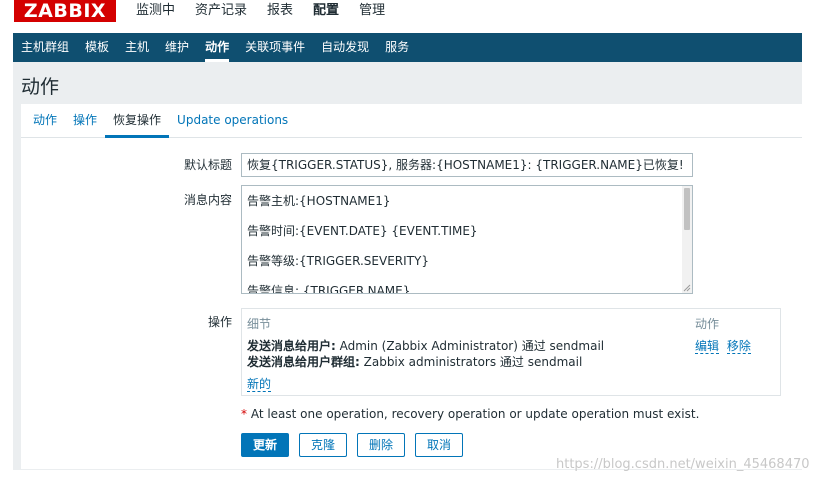  Describe the element at coordinates (259, 324) in the screenshot. I see `ops-header-details: 细节` at that location.